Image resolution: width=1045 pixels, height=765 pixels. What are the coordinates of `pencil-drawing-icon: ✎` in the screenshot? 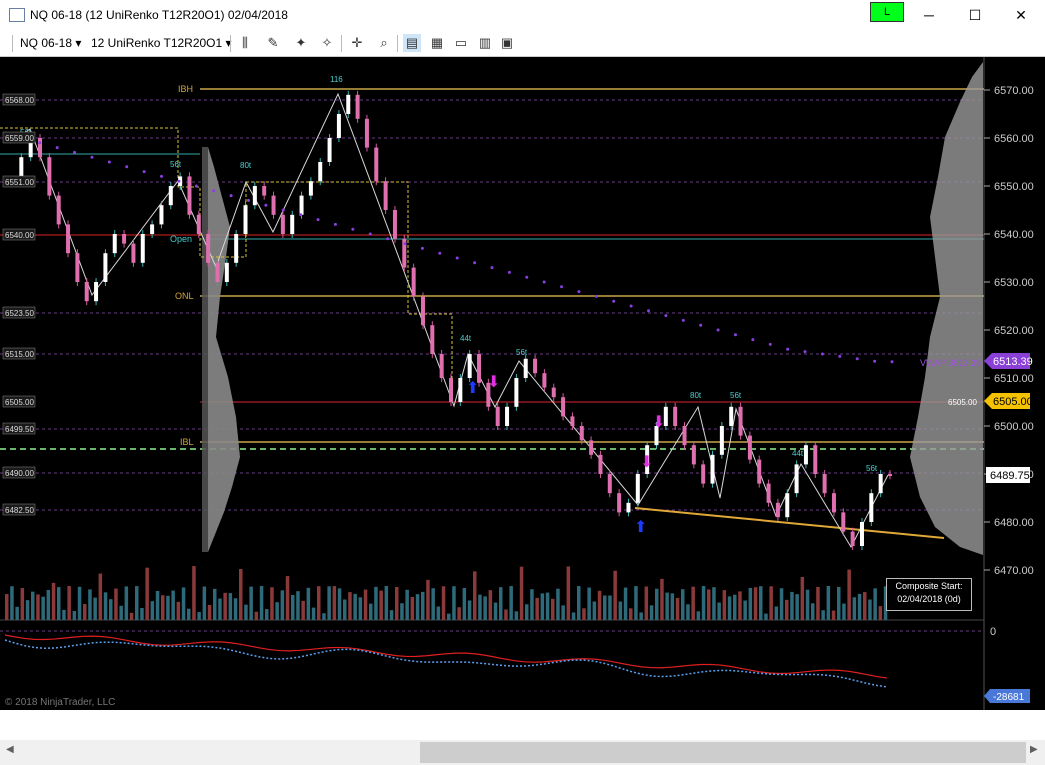 It's located at (273, 43).